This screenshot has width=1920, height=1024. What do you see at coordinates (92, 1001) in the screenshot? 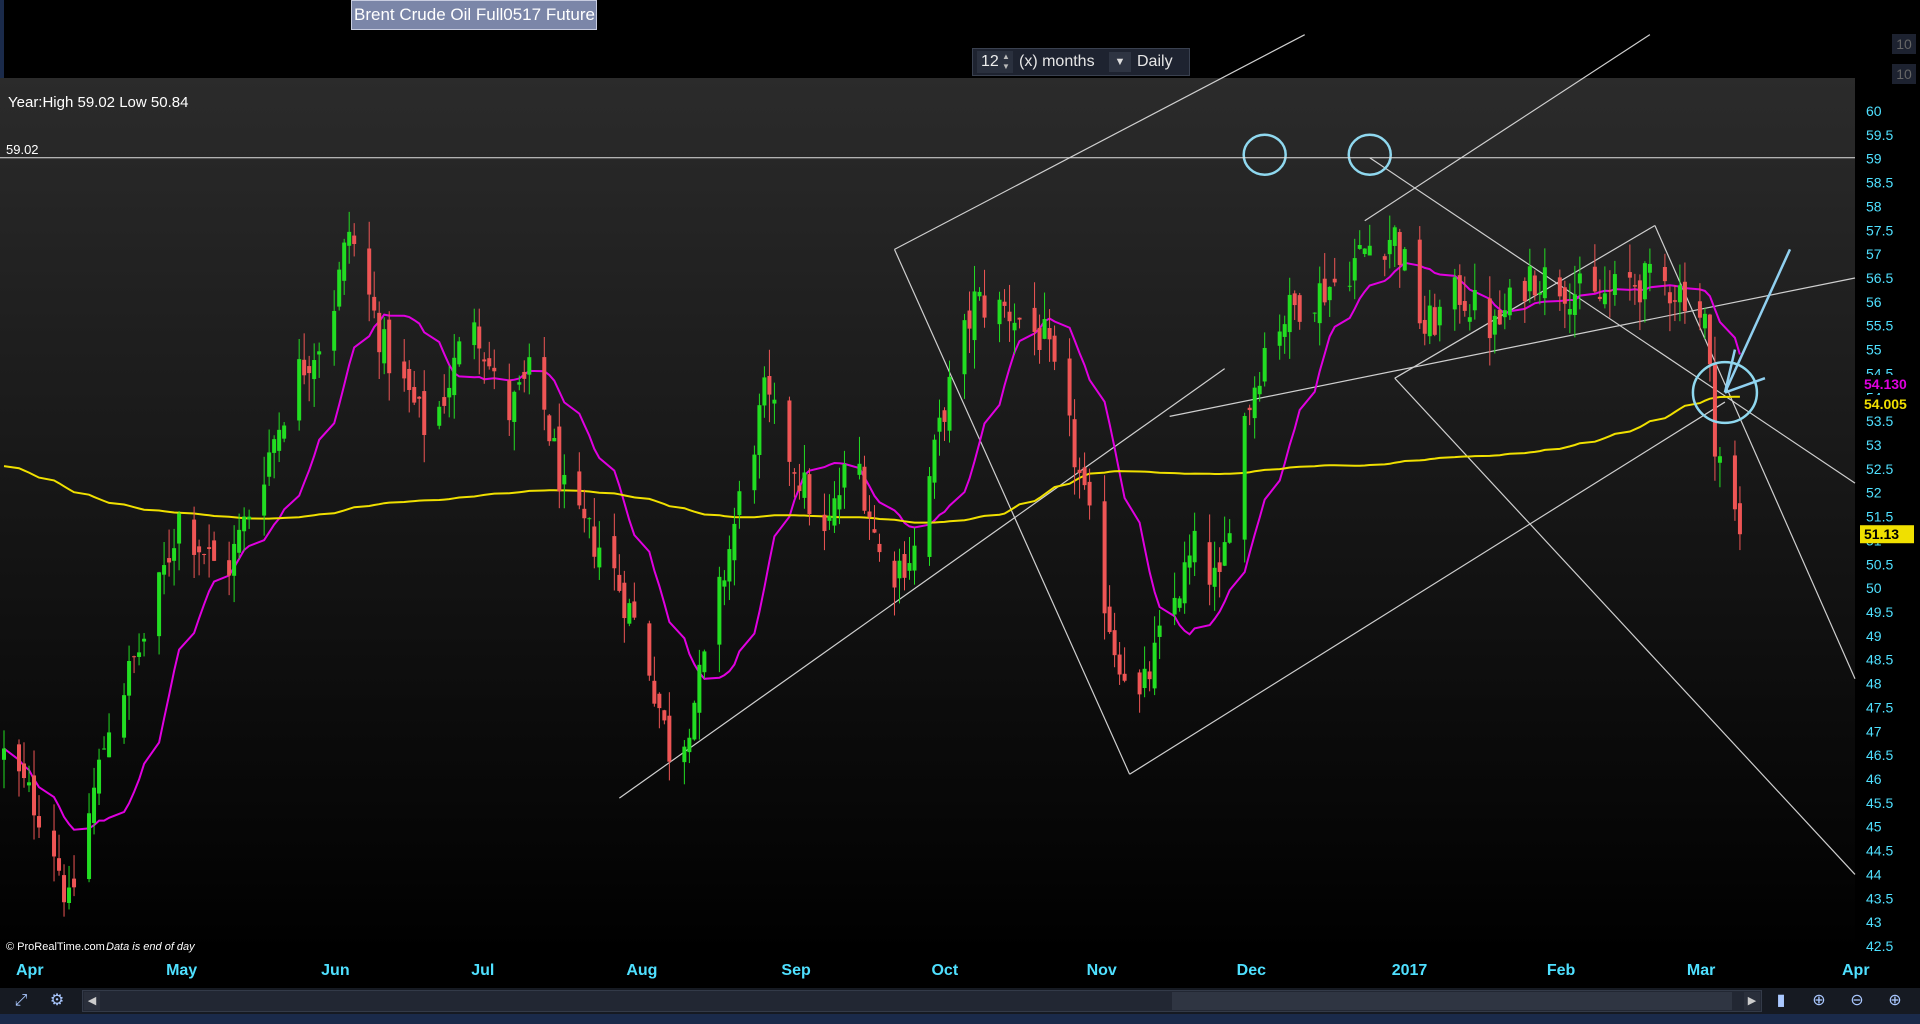
I see `scroll-left-icon: ◀` at bounding box center [92, 1001].